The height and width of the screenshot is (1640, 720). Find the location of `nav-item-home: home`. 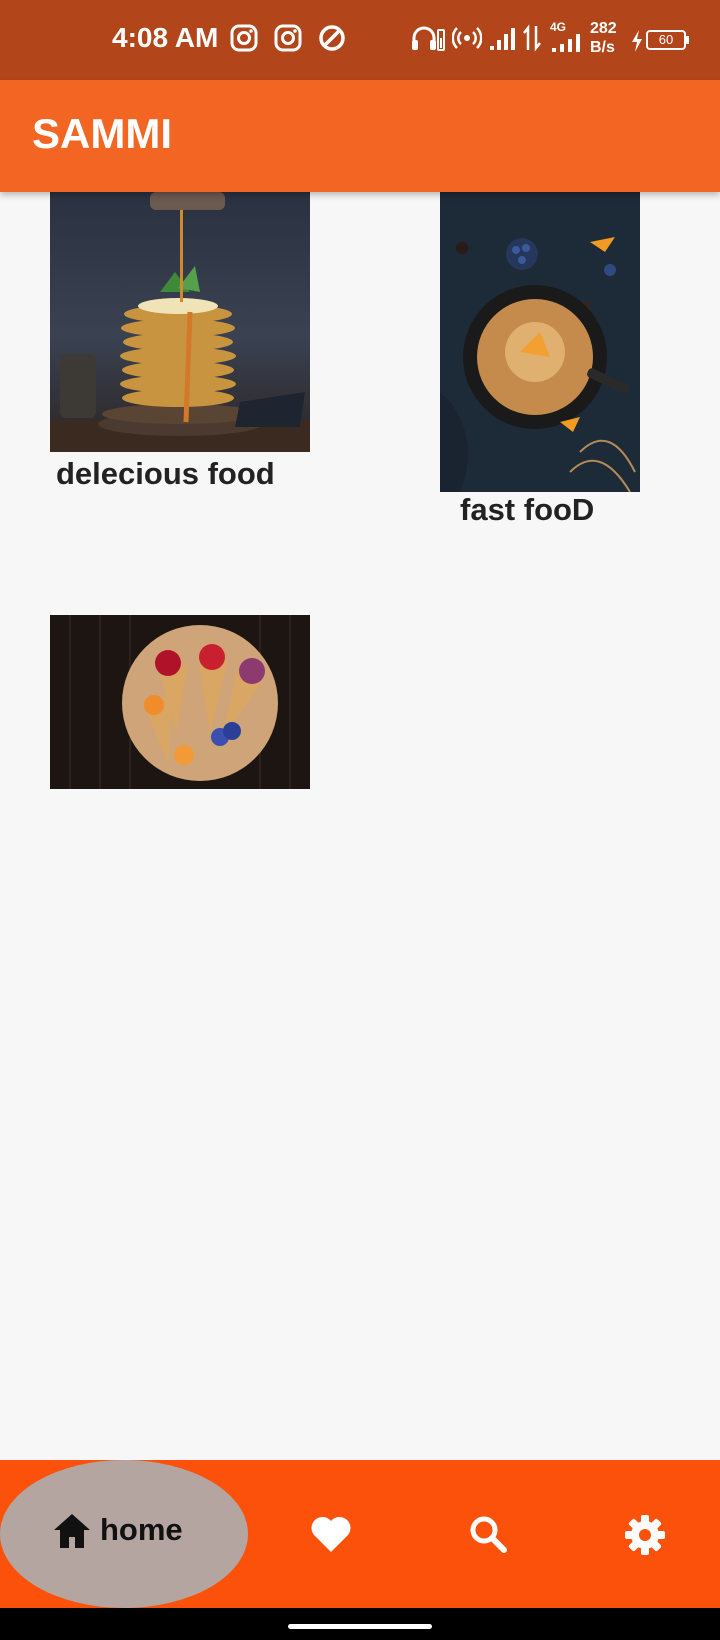

nav-item-home: home is located at coordinates (124, 1534).